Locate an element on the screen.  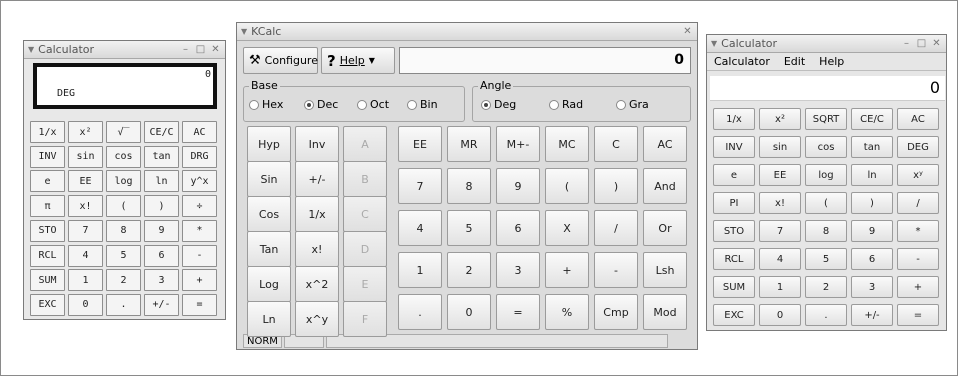
window-menu-icon: ▼ is located at coordinates (244, 31).